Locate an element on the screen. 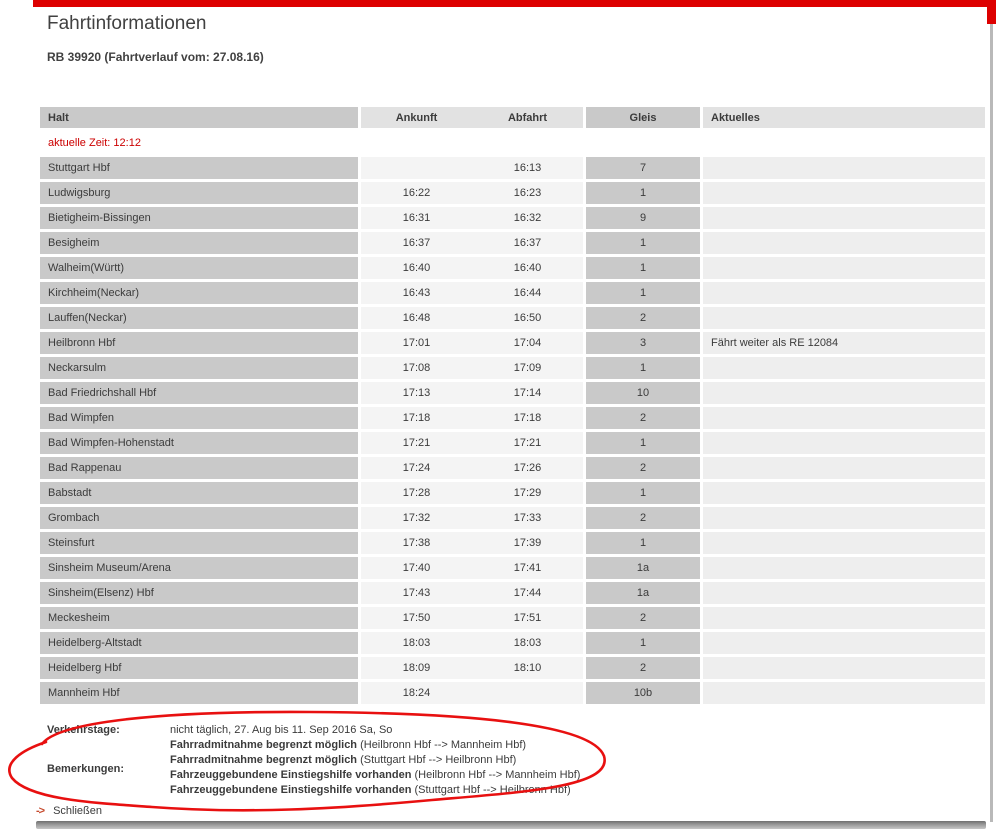 The height and width of the screenshot is (837, 996). arrival-time: 16:22 is located at coordinates (416, 193).